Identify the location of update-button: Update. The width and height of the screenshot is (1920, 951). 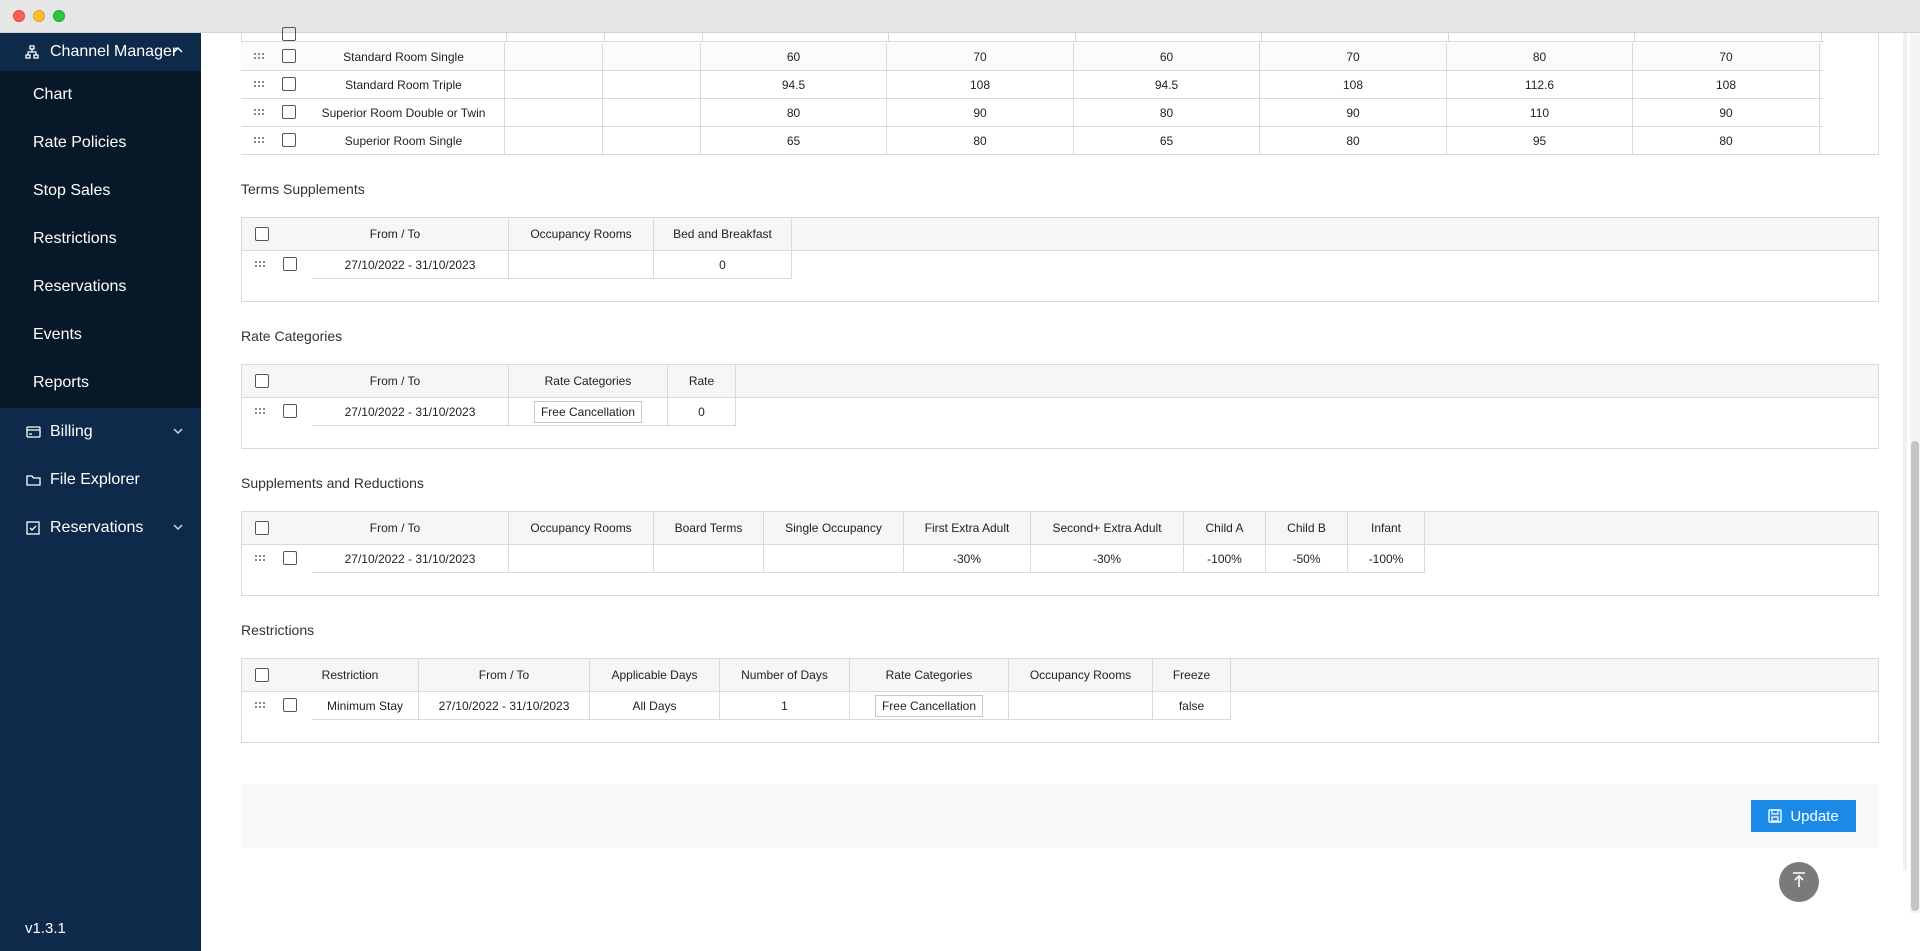
(1803, 816).